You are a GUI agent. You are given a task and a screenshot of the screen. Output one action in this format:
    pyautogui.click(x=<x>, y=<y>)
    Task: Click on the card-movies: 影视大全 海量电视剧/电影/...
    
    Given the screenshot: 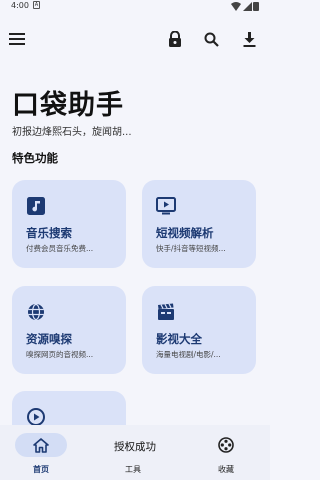 What is the action you would take?
    pyautogui.click(x=199, y=330)
    